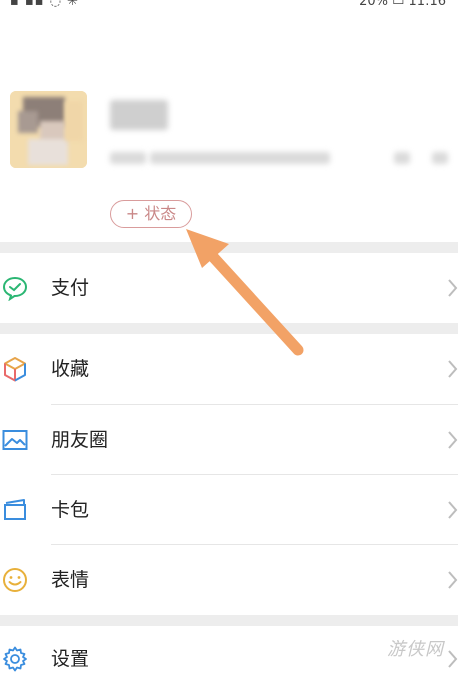 This screenshot has width=458, height=676. What do you see at coordinates (15, 580) in the screenshot?
I see `smile-icon` at bounding box center [15, 580].